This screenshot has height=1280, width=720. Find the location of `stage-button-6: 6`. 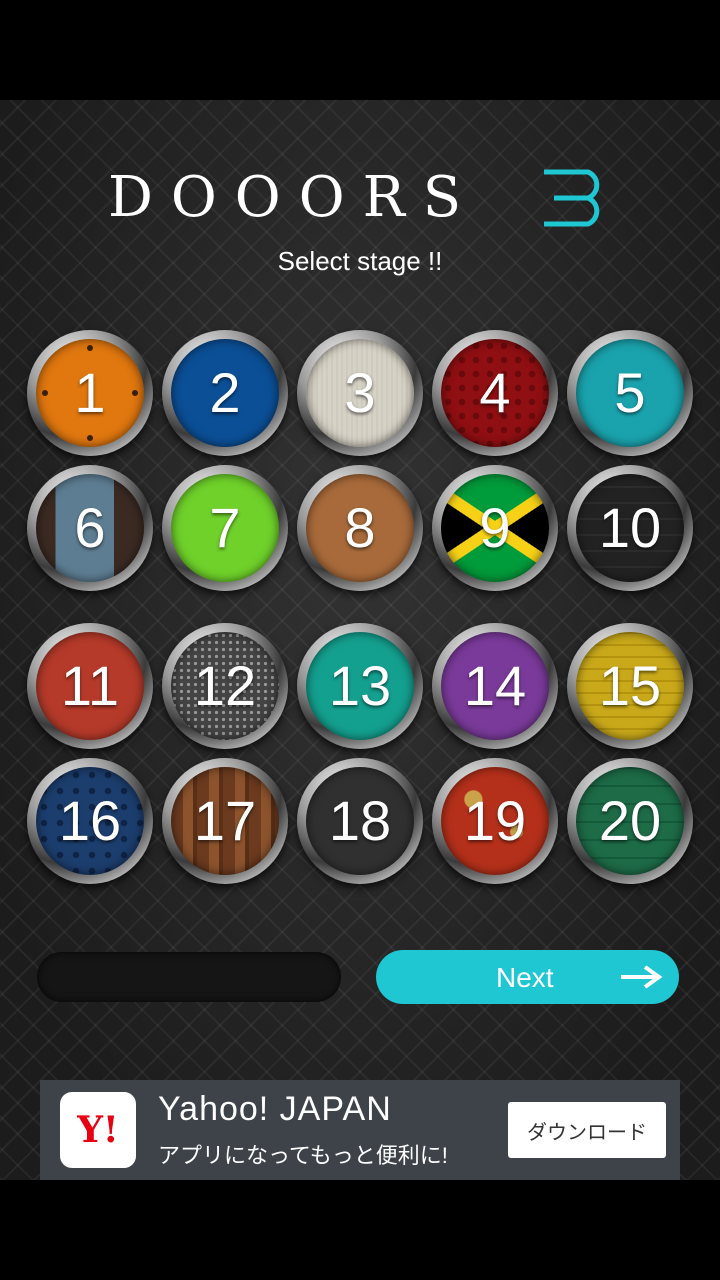

stage-button-6: 6 is located at coordinates (90, 528).